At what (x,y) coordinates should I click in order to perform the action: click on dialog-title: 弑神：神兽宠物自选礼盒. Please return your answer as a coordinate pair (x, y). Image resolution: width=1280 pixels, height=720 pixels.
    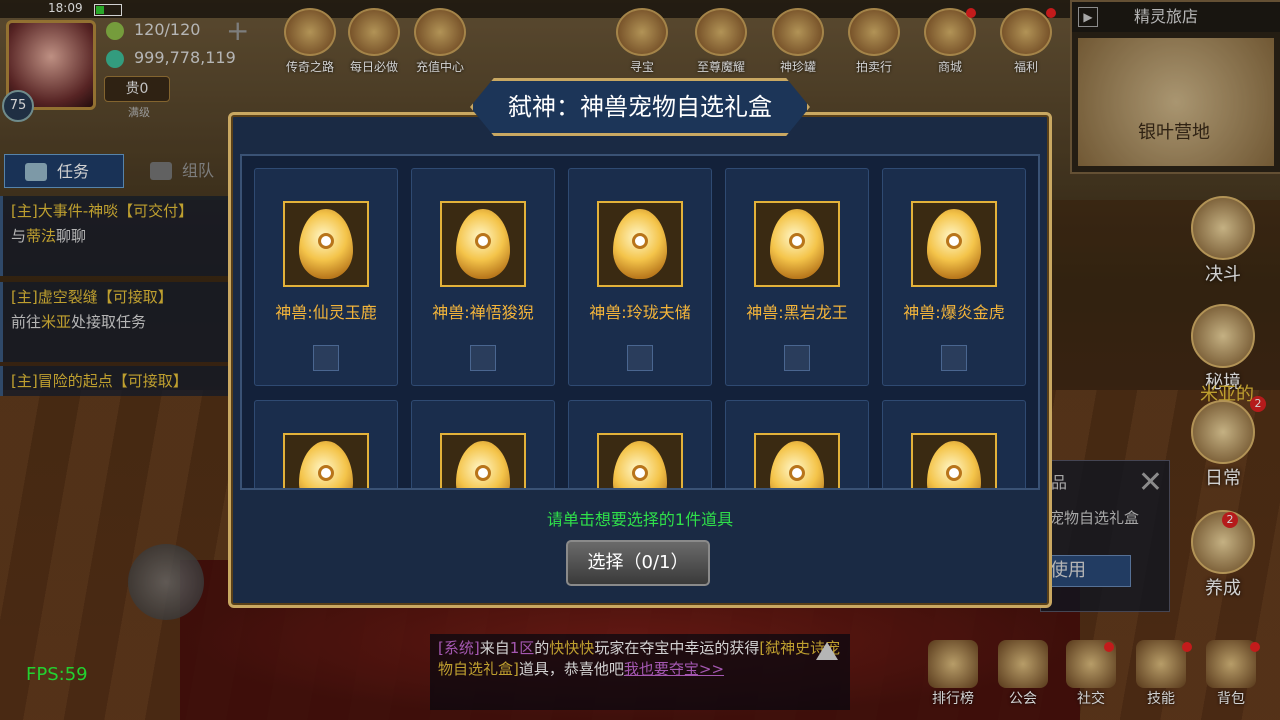
    Looking at the image, I should click on (640, 107).